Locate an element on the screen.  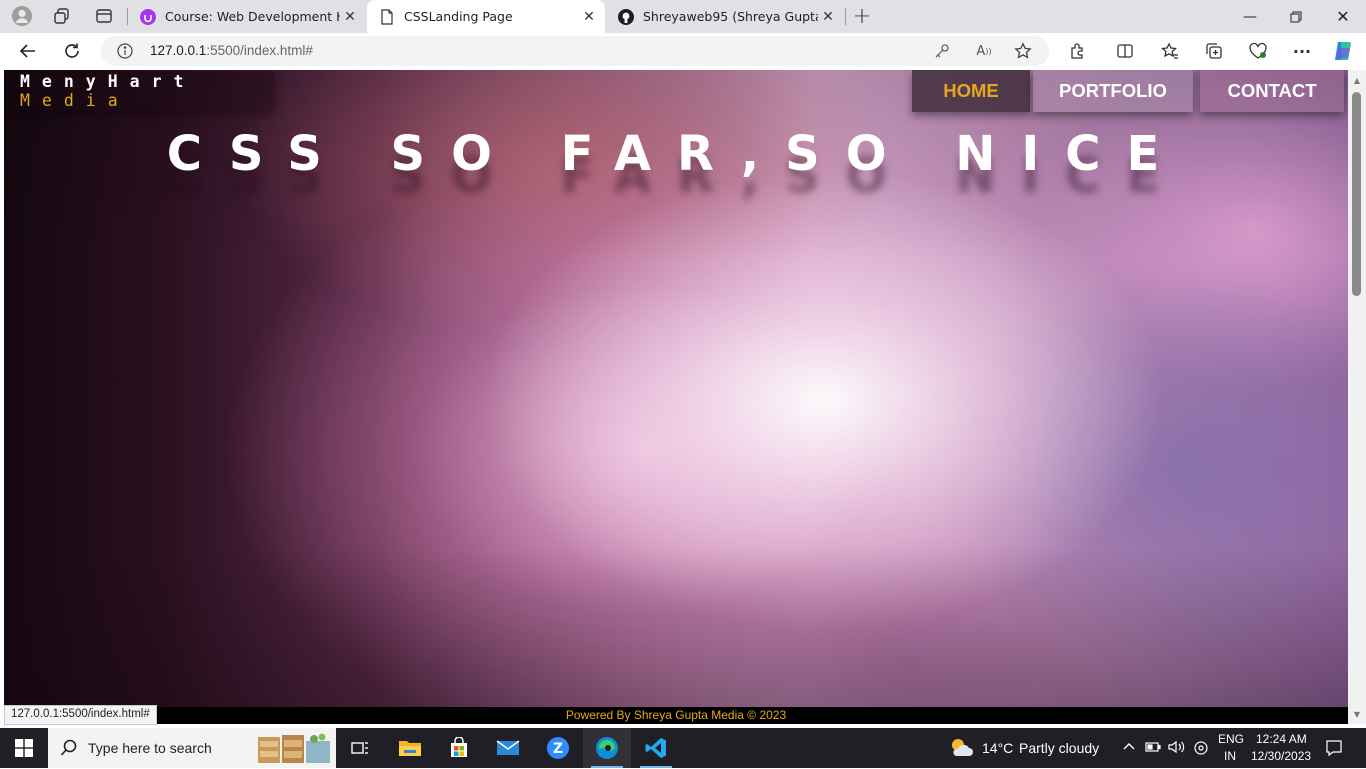
copilot-icon is located at coordinates (1343, 51).